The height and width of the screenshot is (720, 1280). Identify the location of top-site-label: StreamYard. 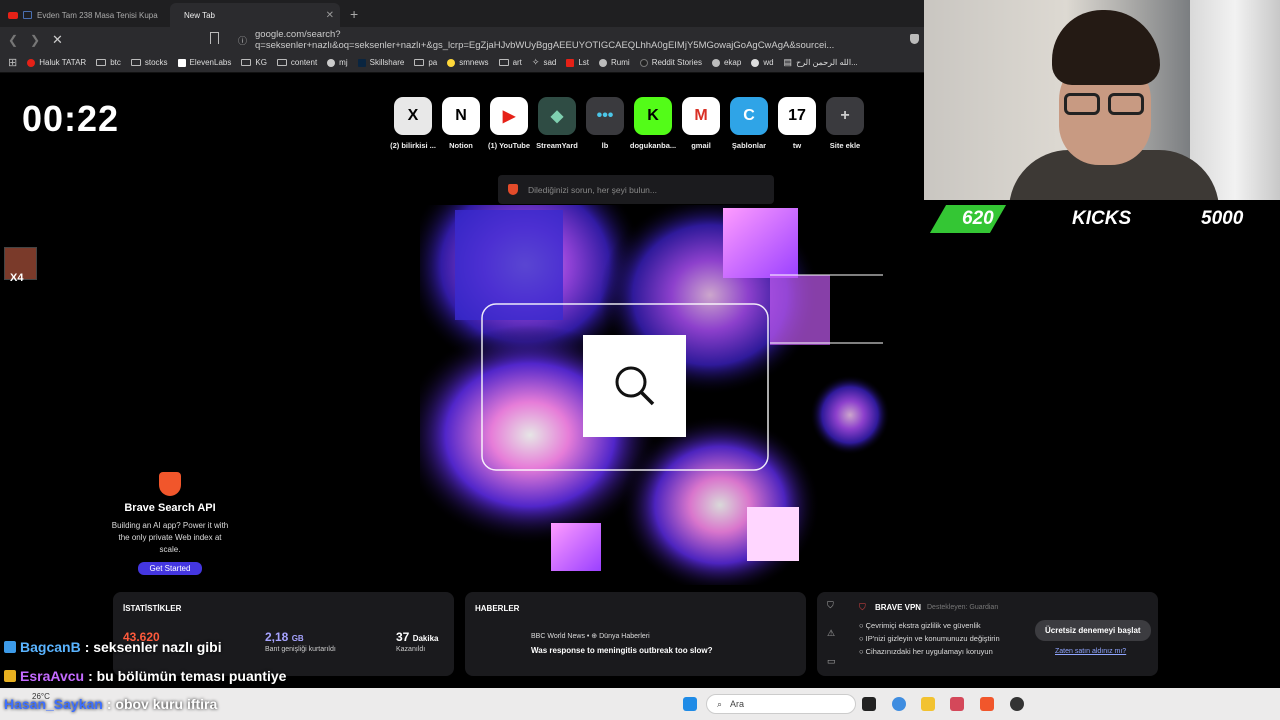
(557, 145).